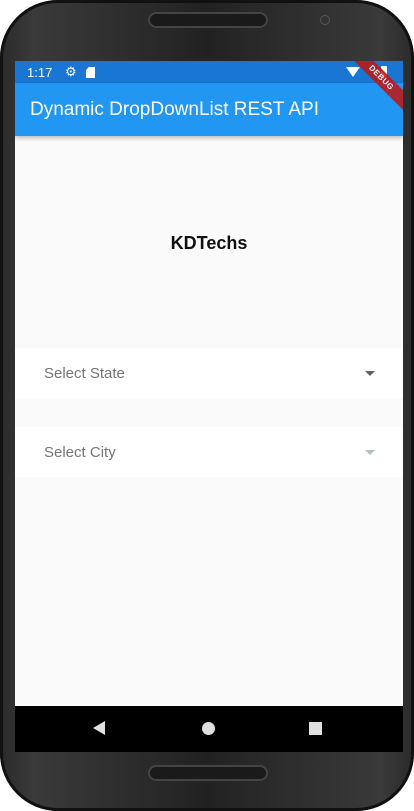 This screenshot has width=414, height=811. I want to click on gear-icon: ⚙, so click(71, 71).